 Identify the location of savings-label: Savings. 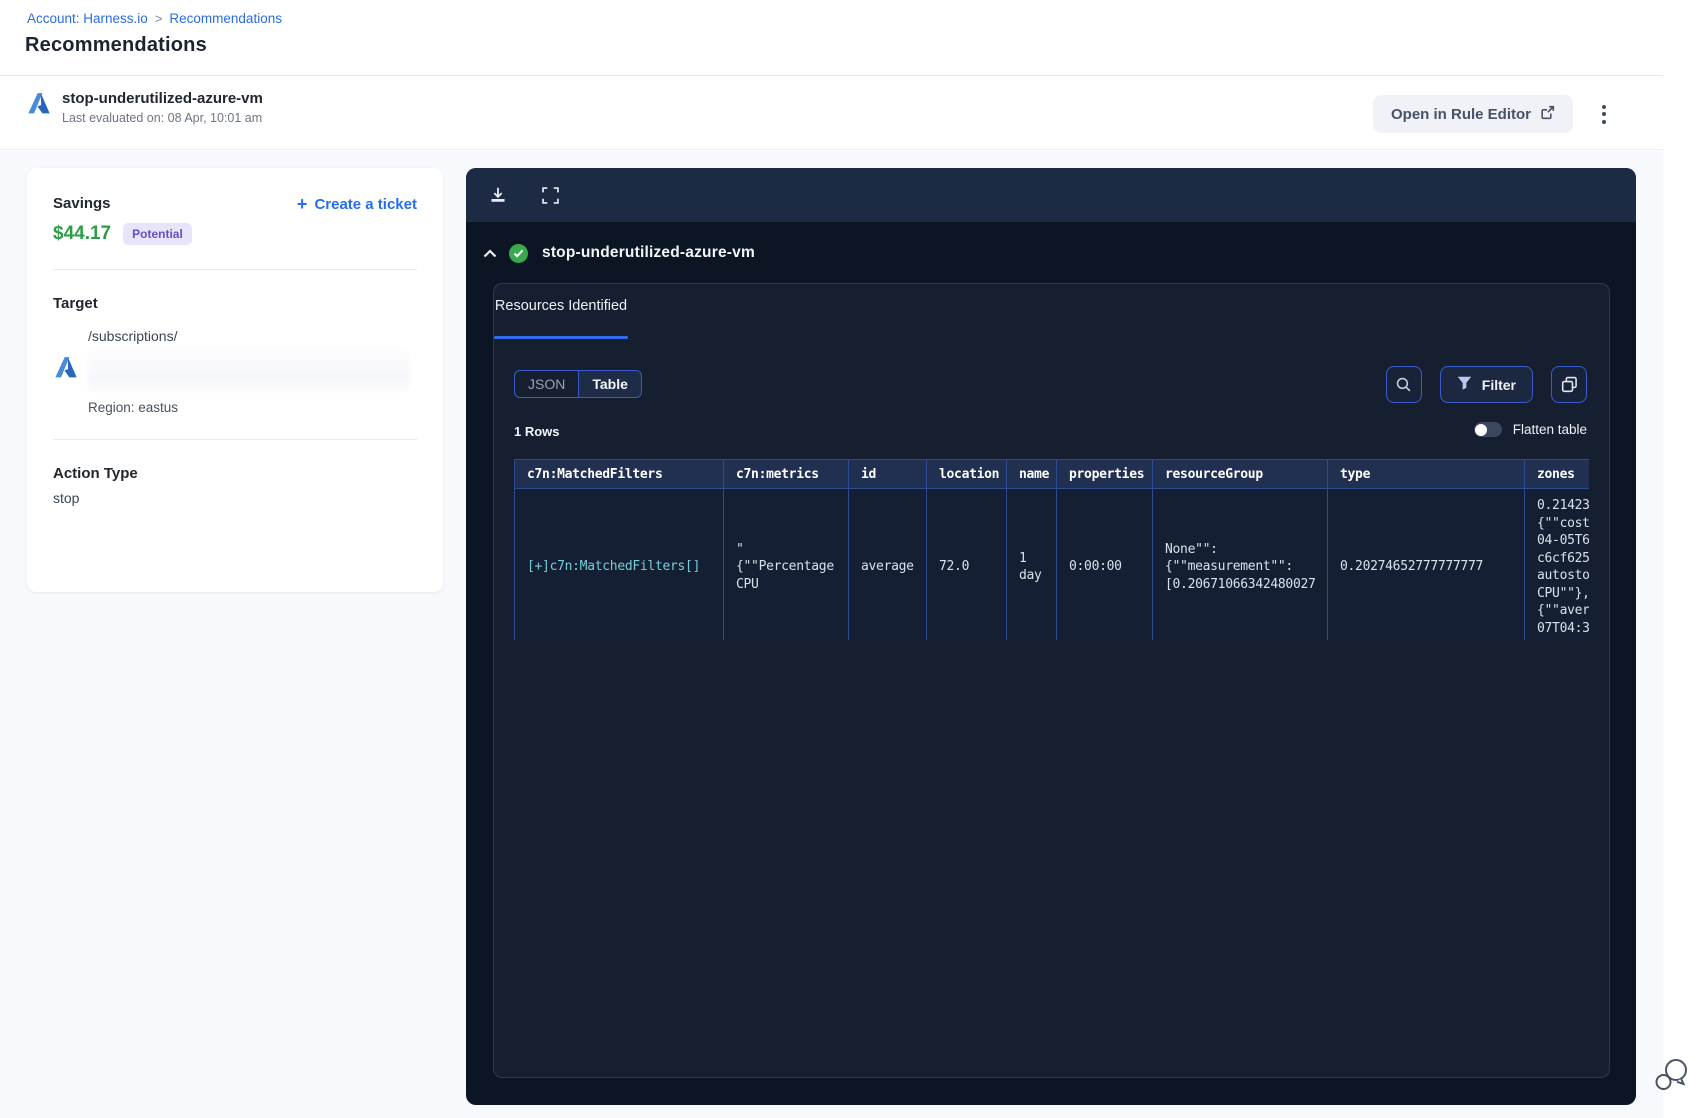
(82, 203).